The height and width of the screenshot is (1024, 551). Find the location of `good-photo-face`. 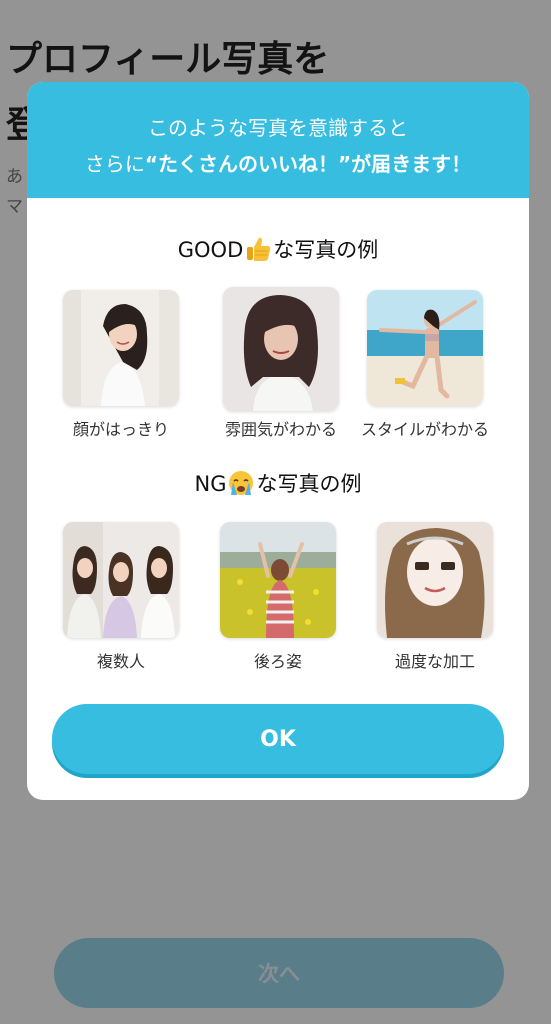

good-photo-face is located at coordinates (121, 348).